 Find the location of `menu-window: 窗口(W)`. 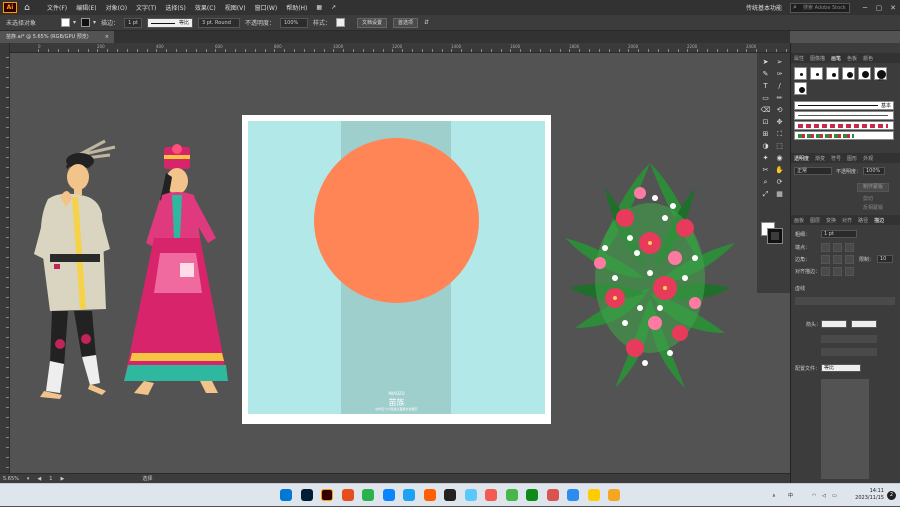

menu-window: 窗口(W) is located at coordinates (266, 7).